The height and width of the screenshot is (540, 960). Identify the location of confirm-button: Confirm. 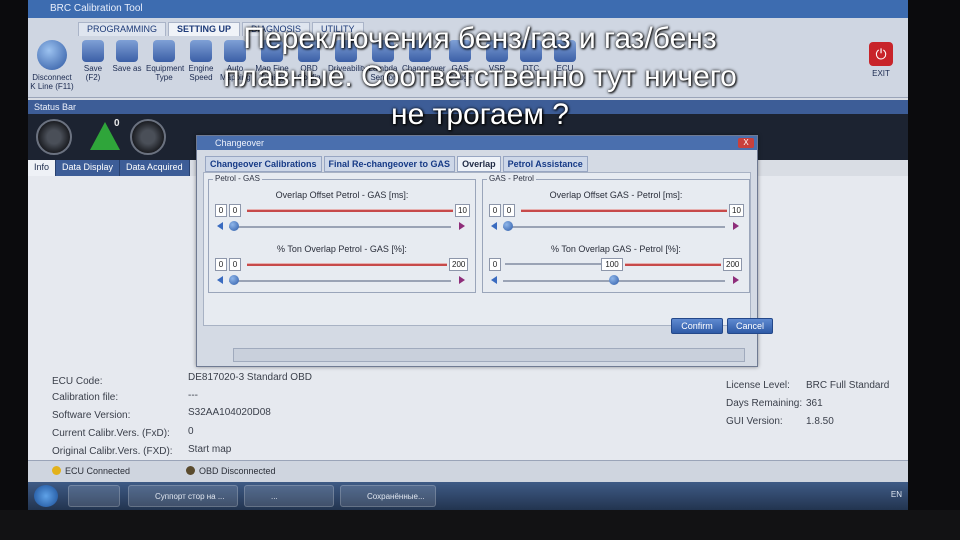
(697, 326).